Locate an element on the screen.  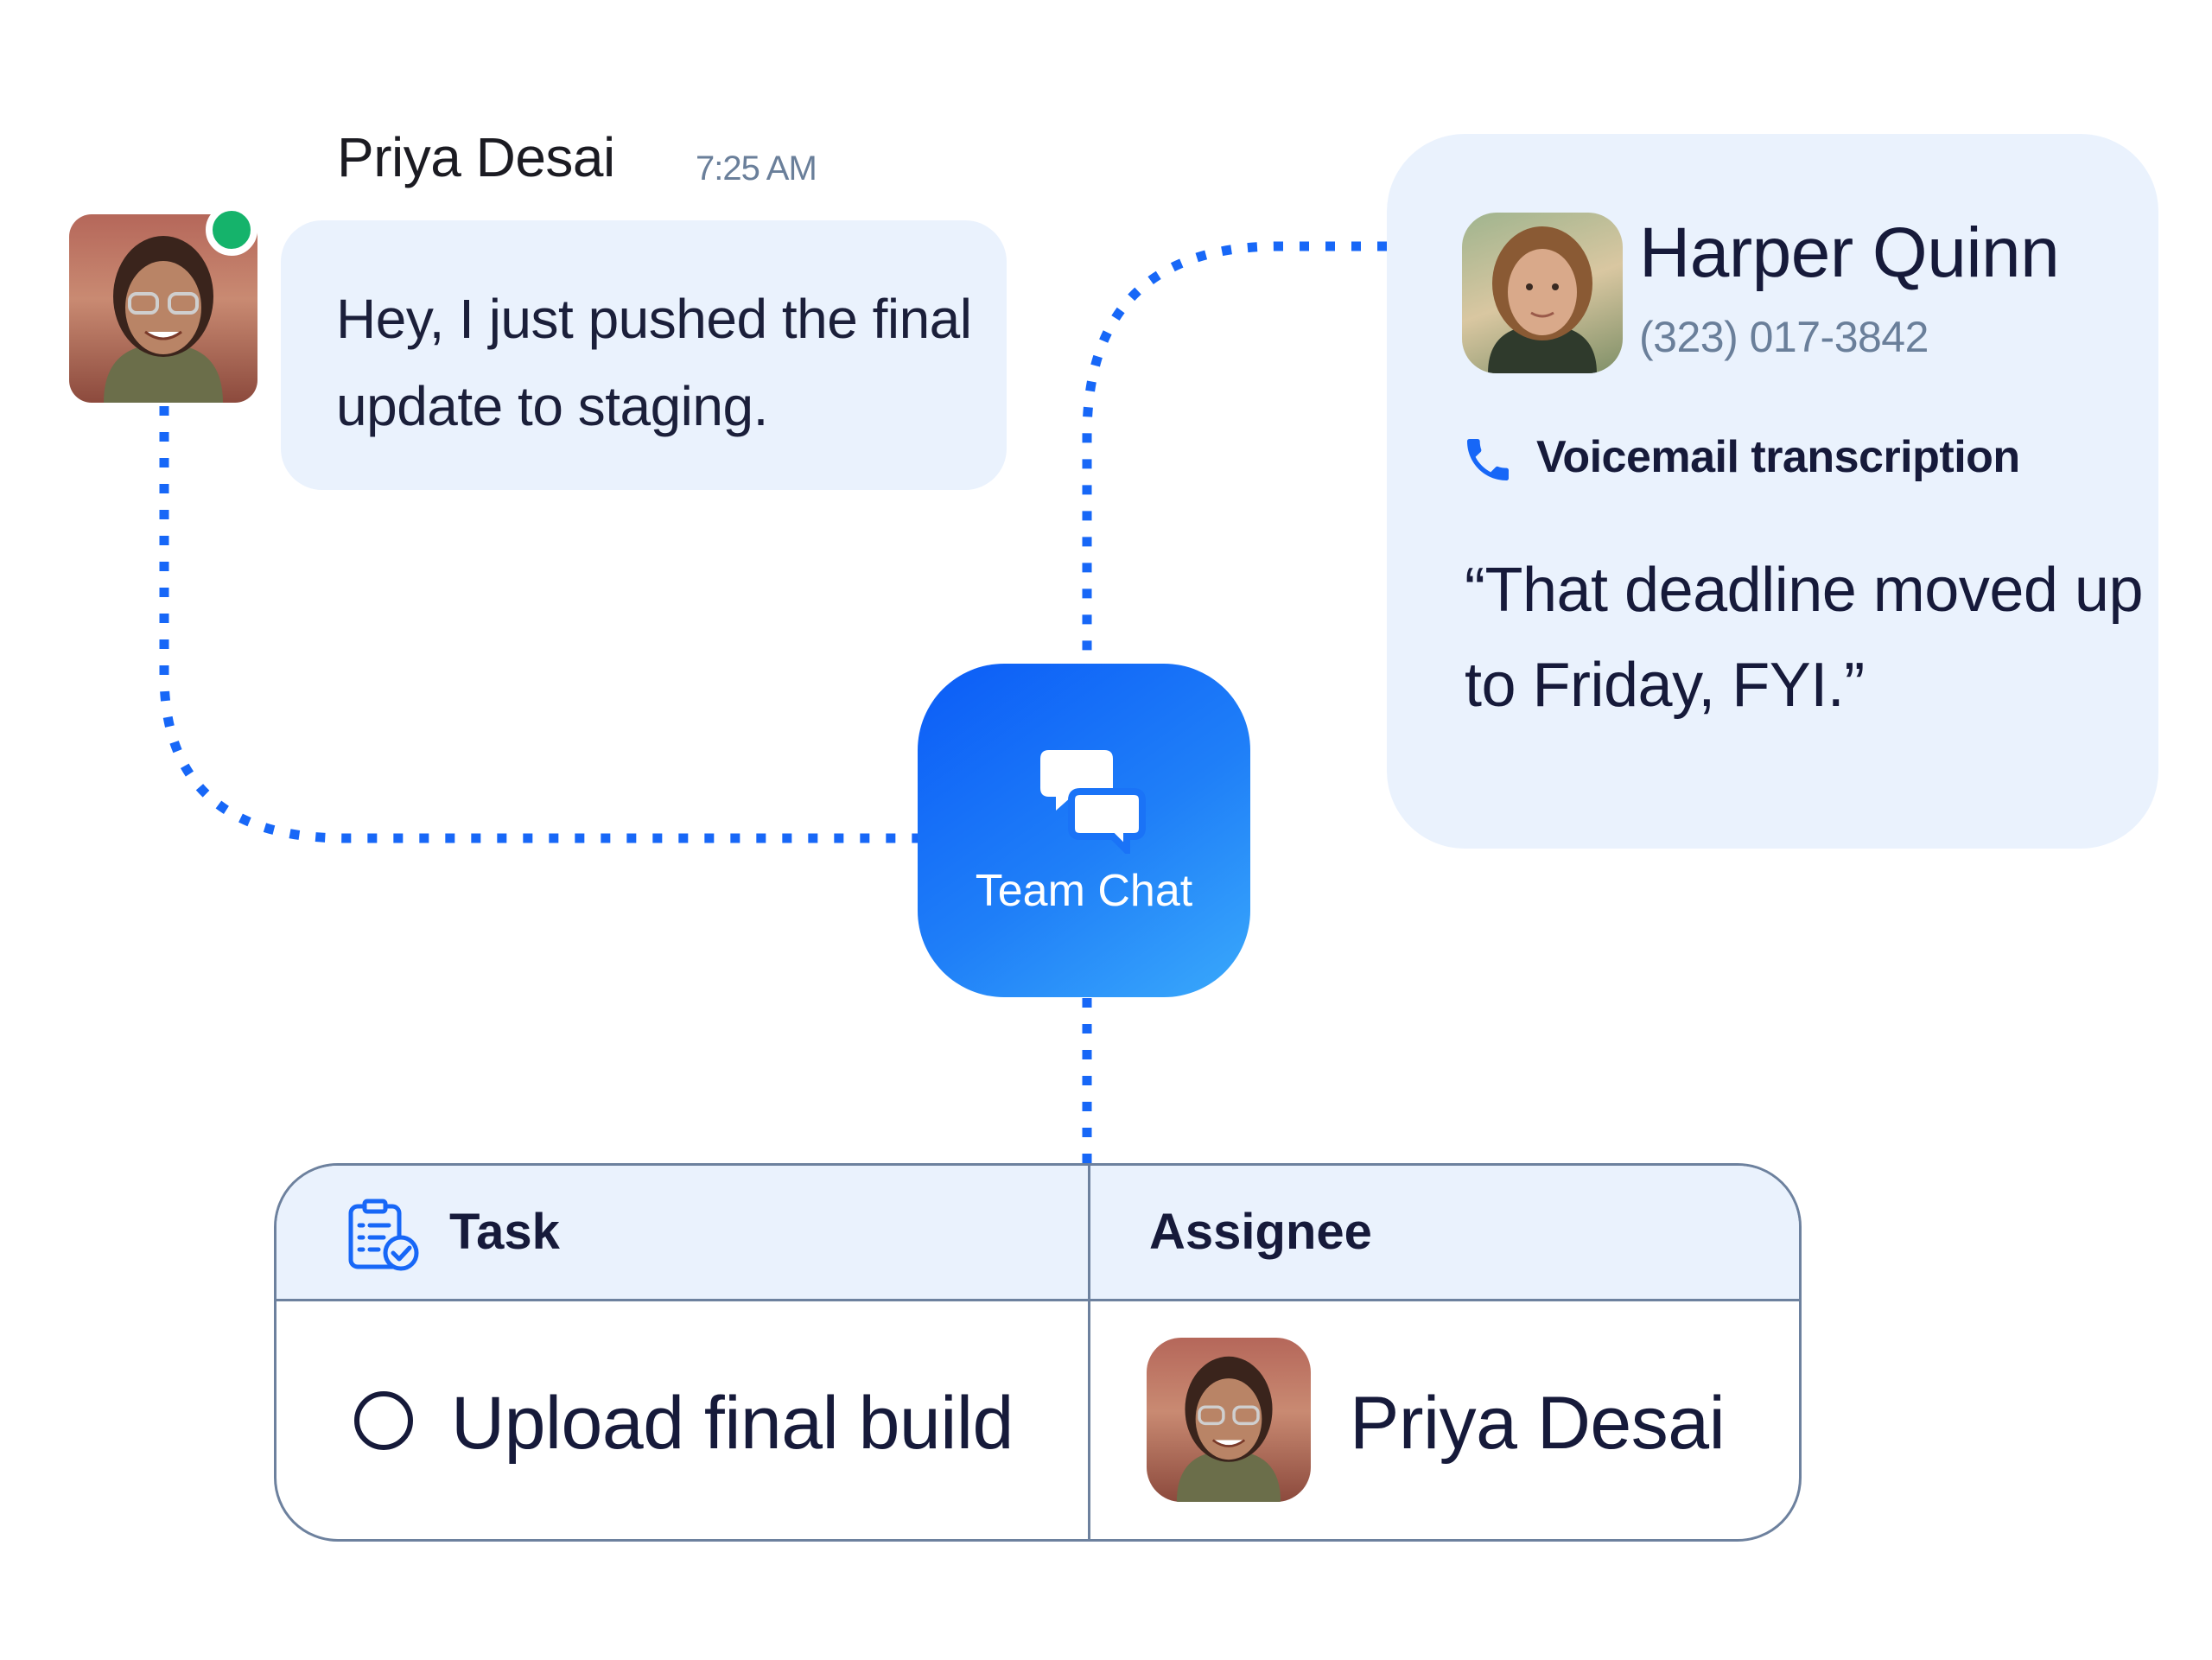
caller-phone-number: (323) 017-3842 is located at coordinates (1784, 337).